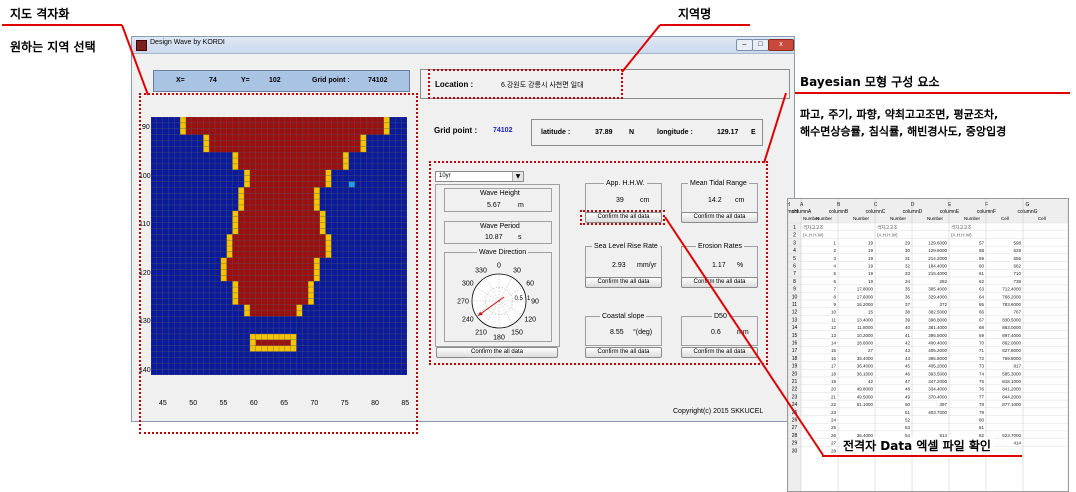 The image size is (1076, 492). Describe the element at coordinates (795, 451) in the screenshot. I see `excel-row-number: 30` at that location.